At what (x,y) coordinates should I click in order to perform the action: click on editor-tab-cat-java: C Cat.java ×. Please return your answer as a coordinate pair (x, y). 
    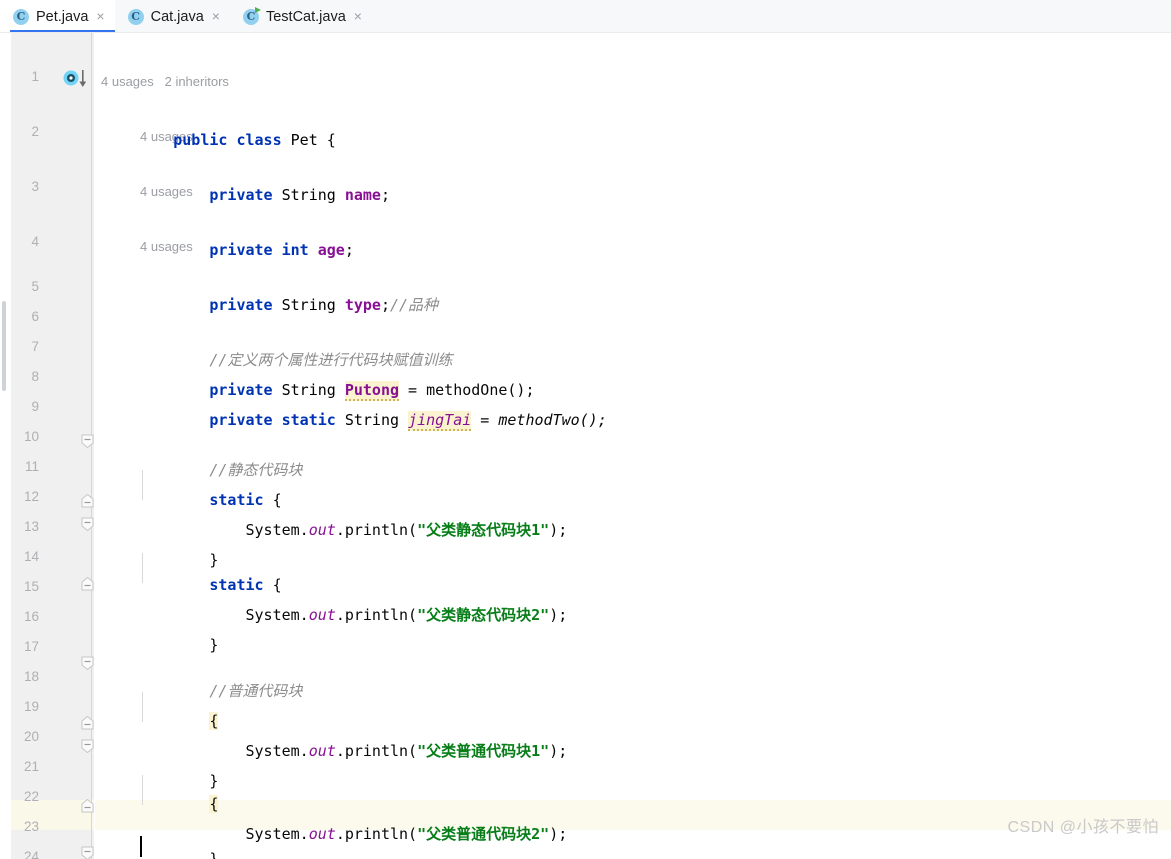
    Looking at the image, I should click on (172, 16).